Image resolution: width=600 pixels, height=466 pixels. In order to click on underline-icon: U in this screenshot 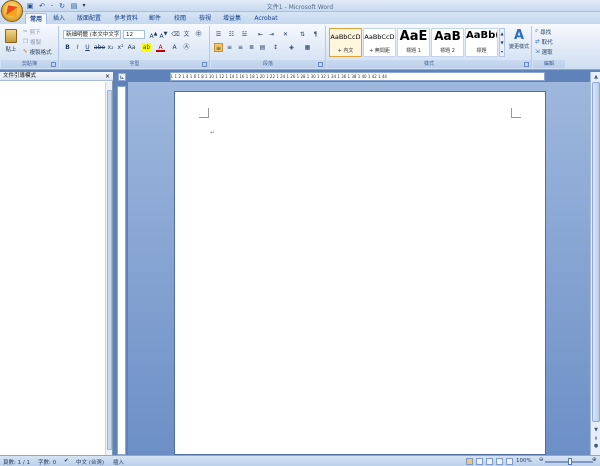, I will do `click(87, 47)`.